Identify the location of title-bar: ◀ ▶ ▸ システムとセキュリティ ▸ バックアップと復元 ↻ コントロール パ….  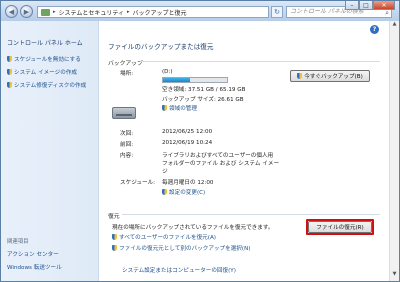
(200, 11).